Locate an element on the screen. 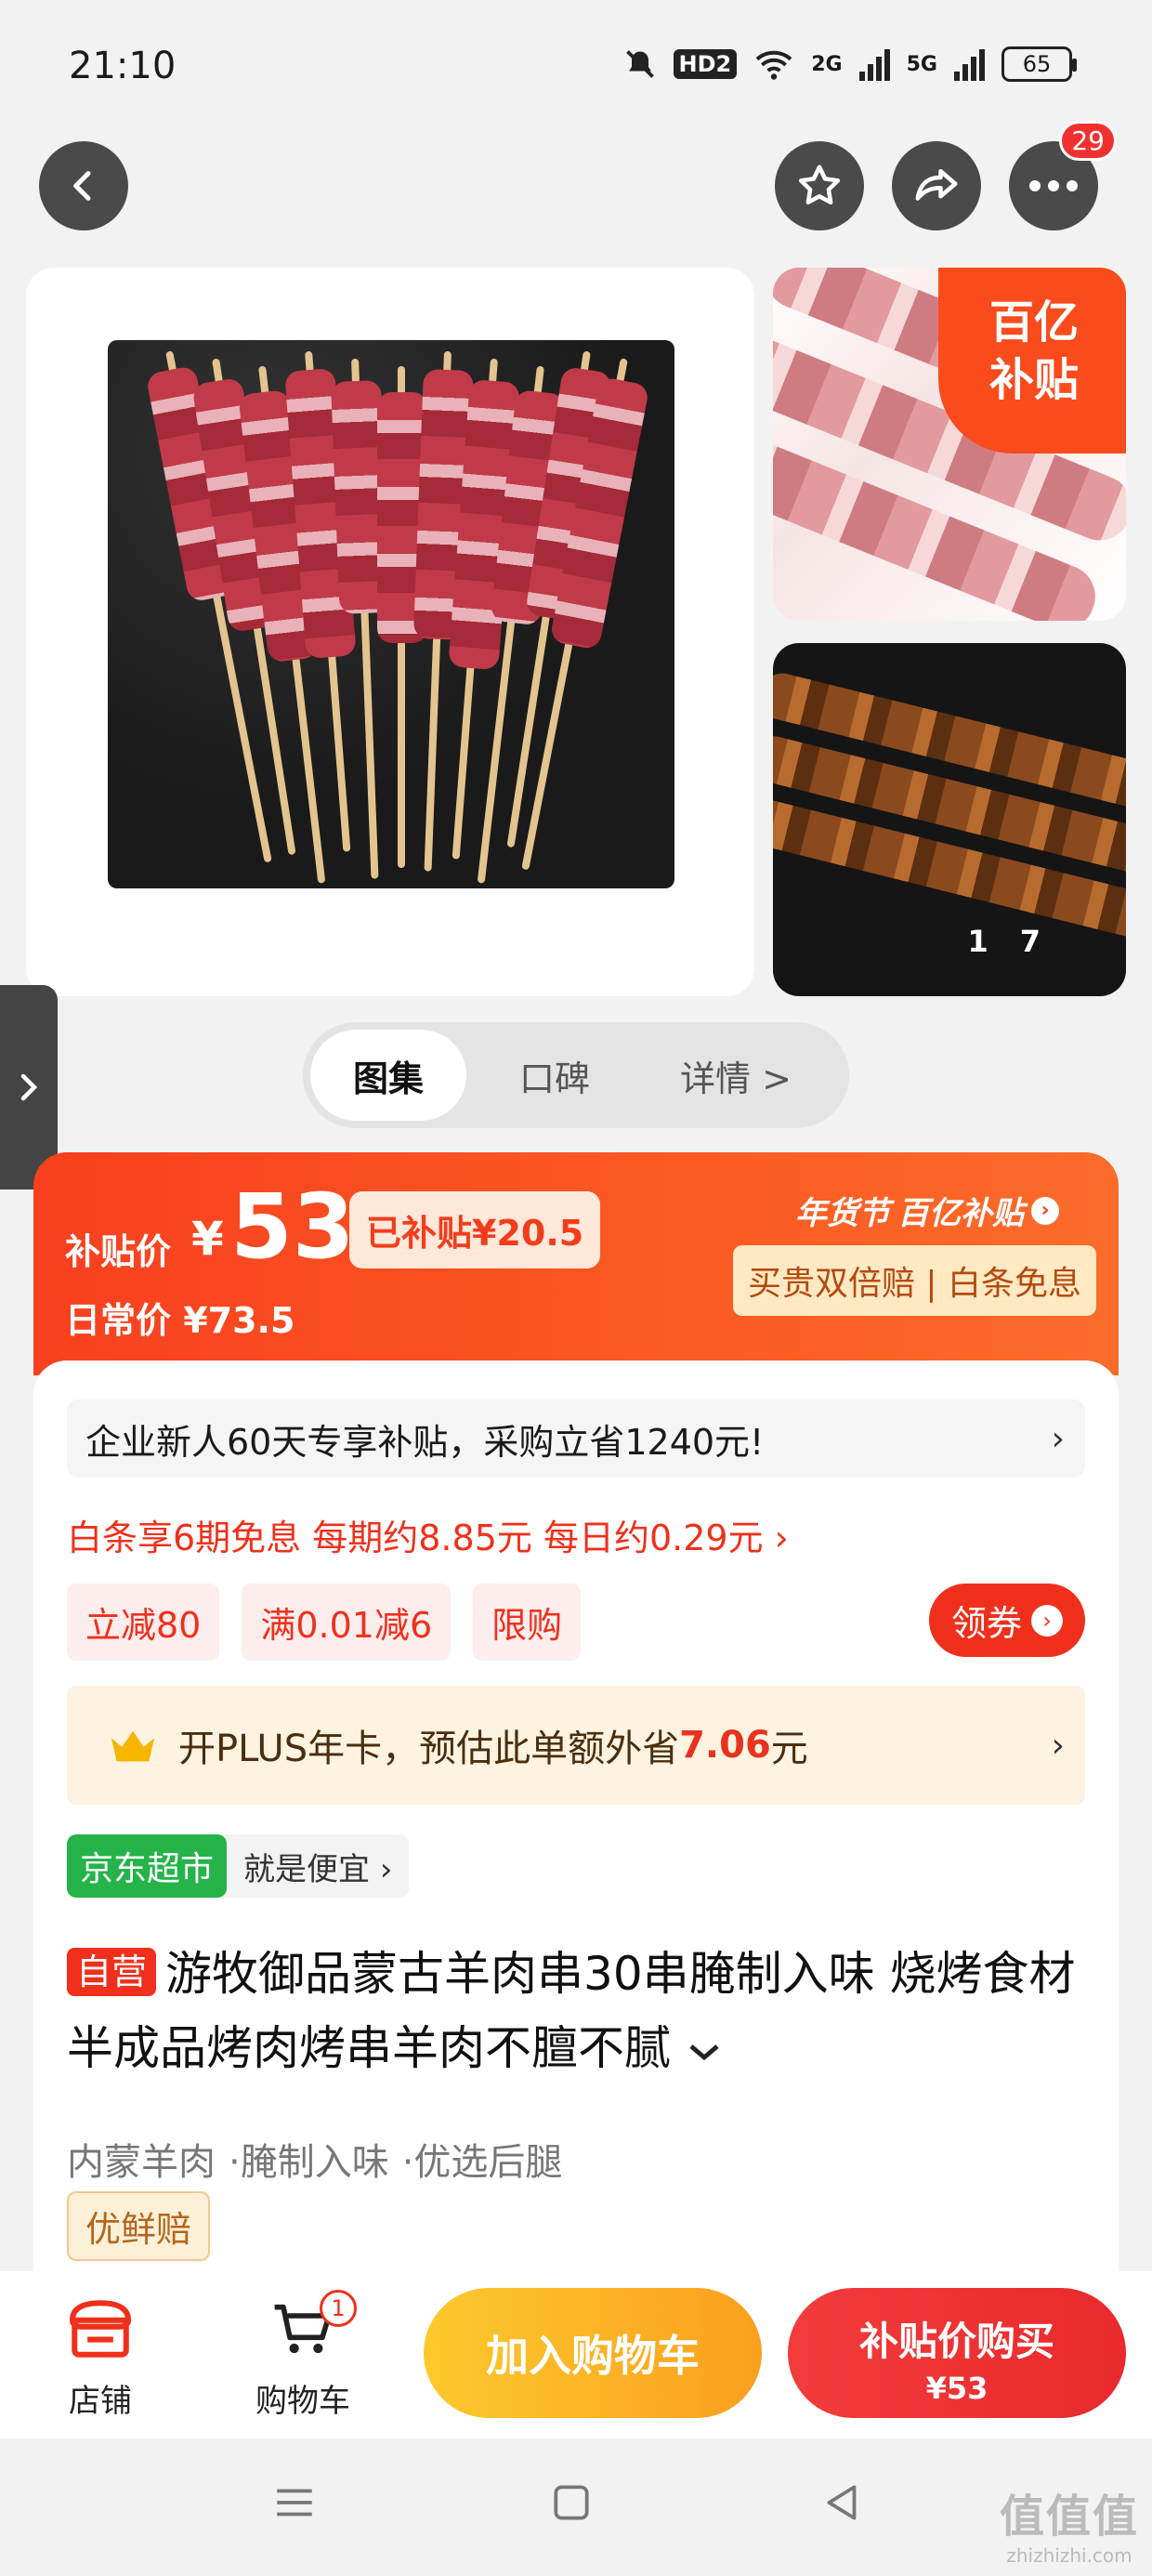 The height and width of the screenshot is (2576, 1152). subsidy-price-label: 补贴价 is located at coordinates (118, 1251).